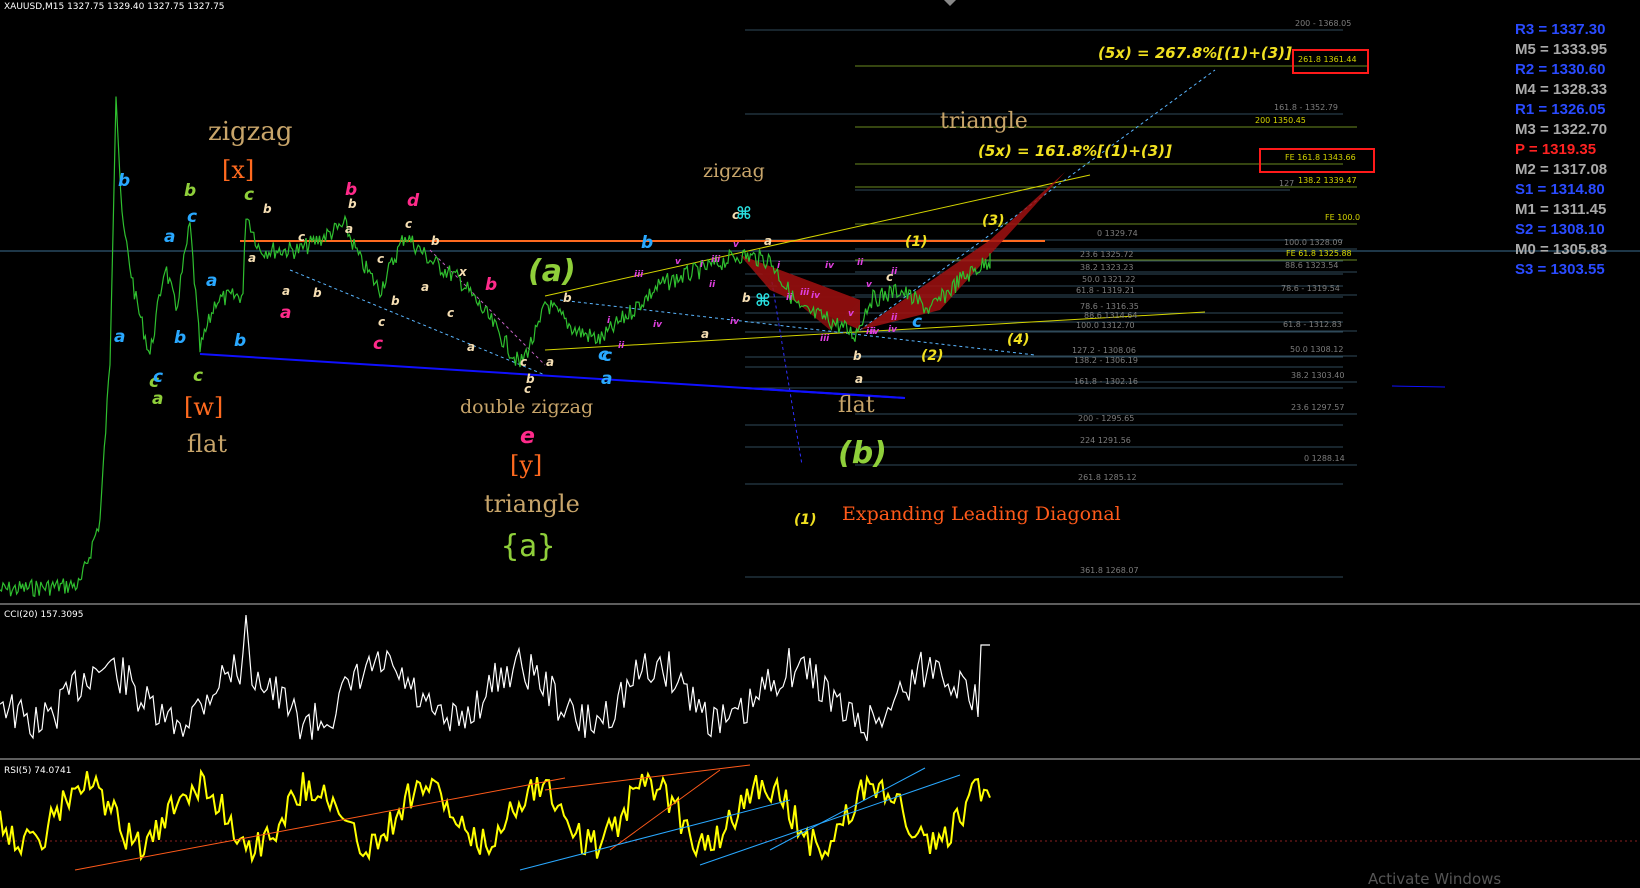 The image size is (1640, 888). What do you see at coordinates (207, 444) in the screenshot?
I see `wave-annotation: flat` at bounding box center [207, 444].